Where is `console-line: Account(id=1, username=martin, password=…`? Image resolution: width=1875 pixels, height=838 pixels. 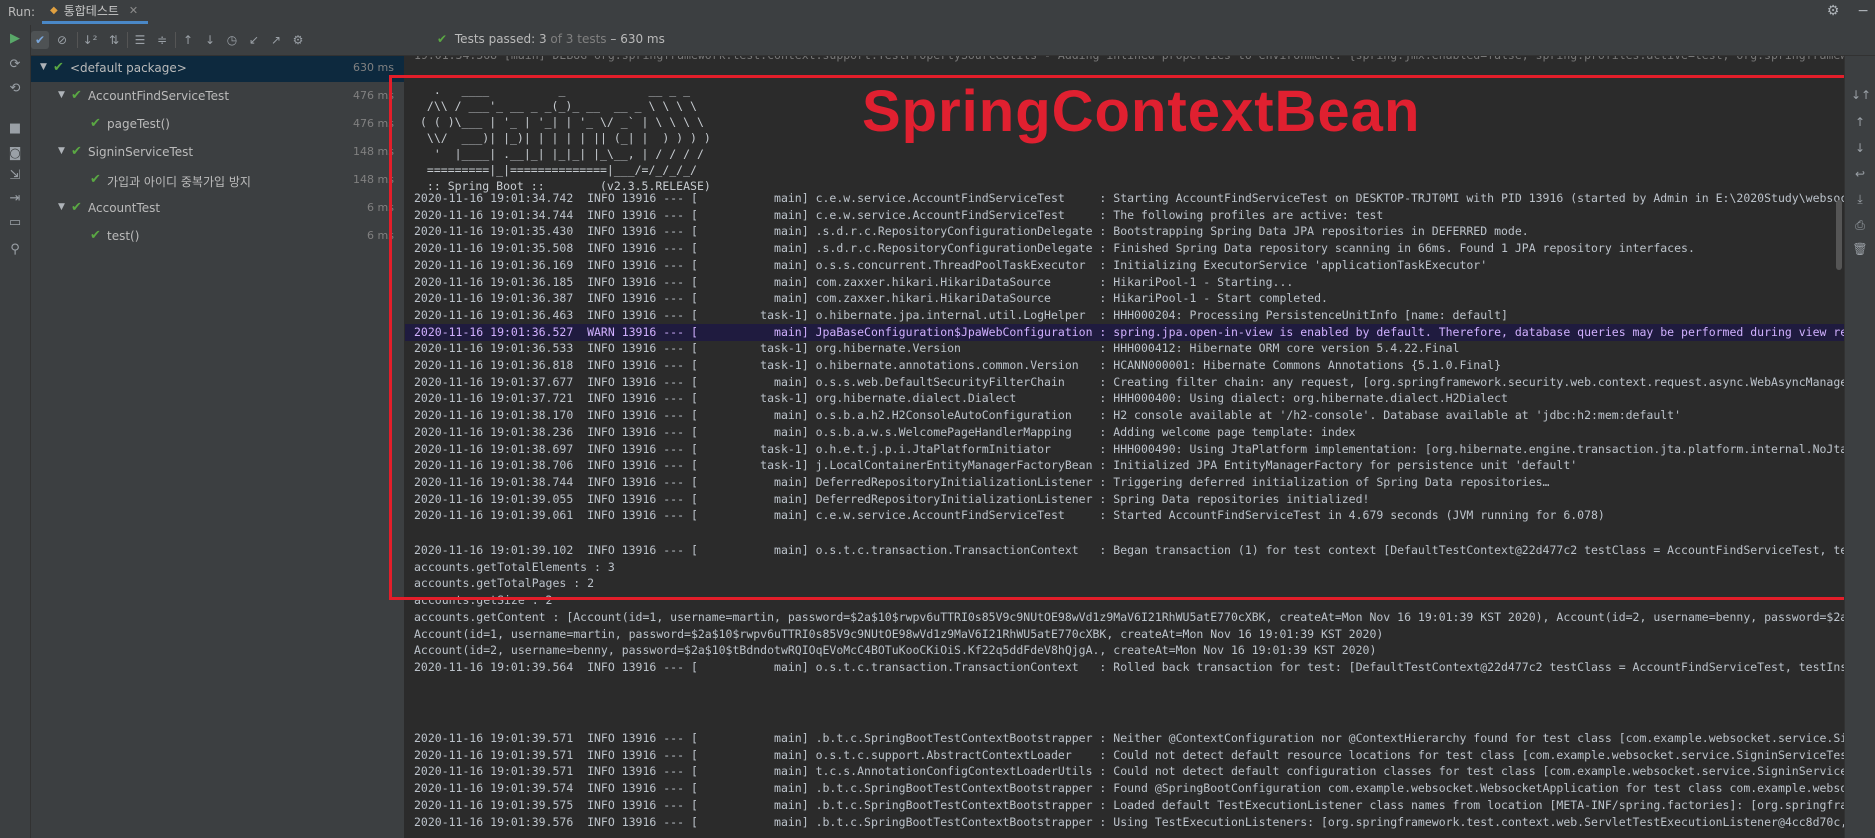 console-line: Account(id=1, username=martin, password=… is located at coordinates (899, 633).